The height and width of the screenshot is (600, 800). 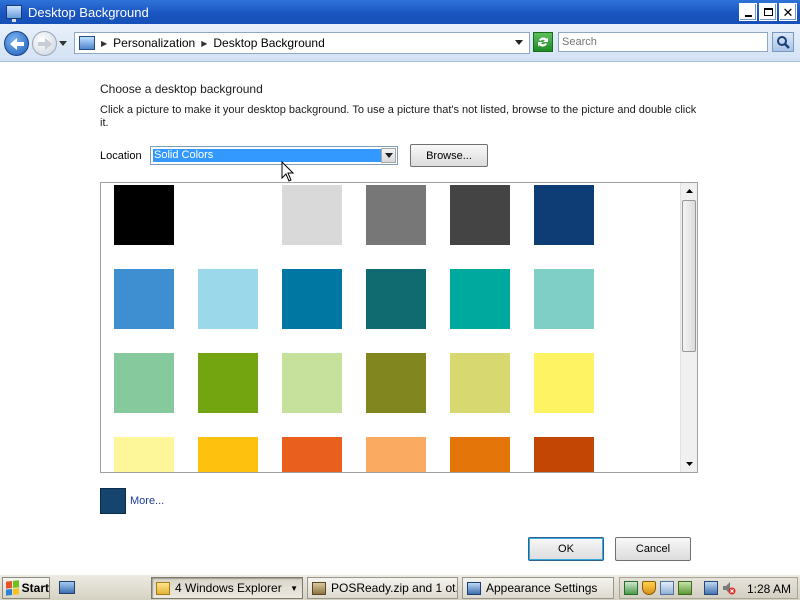 What do you see at coordinates (400, 12) in the screenshot?
I see `title-bar: Desktop Background ✕` at bounding box center [400, 12].